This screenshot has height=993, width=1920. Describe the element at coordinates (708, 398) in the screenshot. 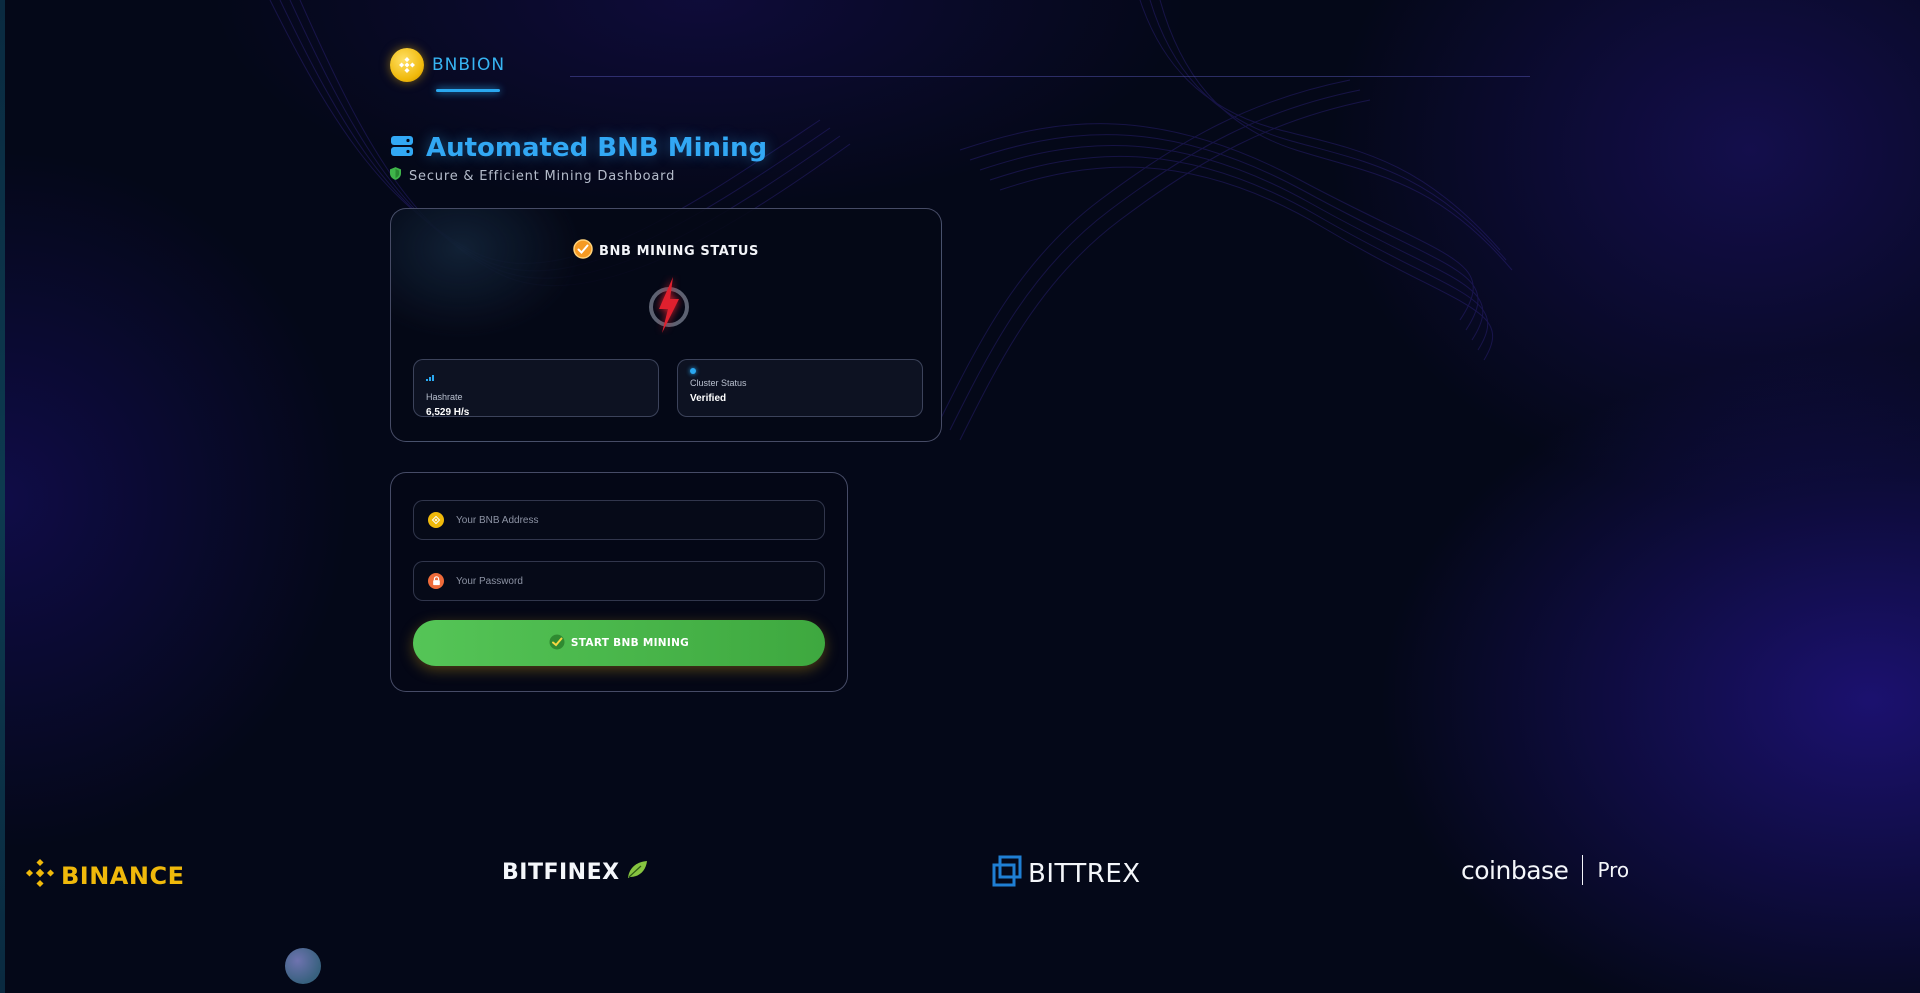

I see `cluster-status-value: Verified` at that location.